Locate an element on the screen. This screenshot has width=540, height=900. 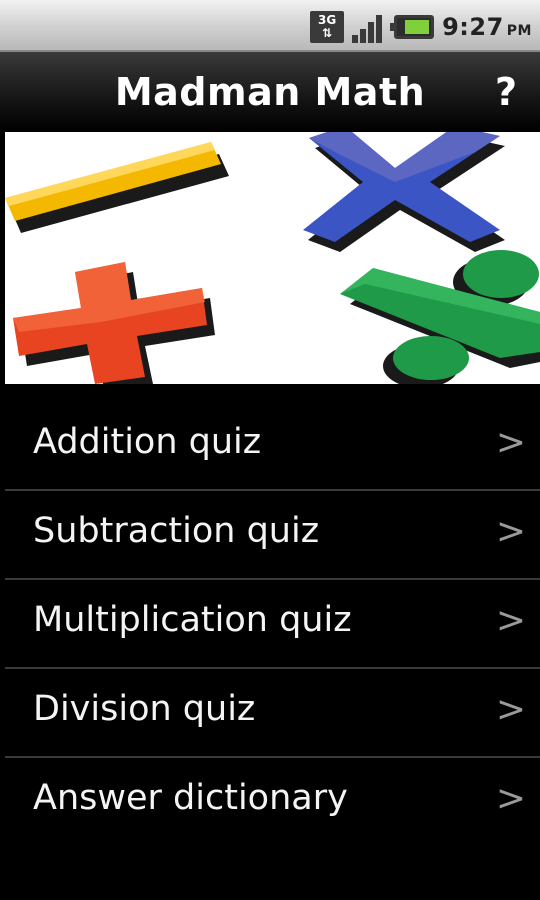
menu-item-label: Multiplication quiz is located at coordinates (192, 620).